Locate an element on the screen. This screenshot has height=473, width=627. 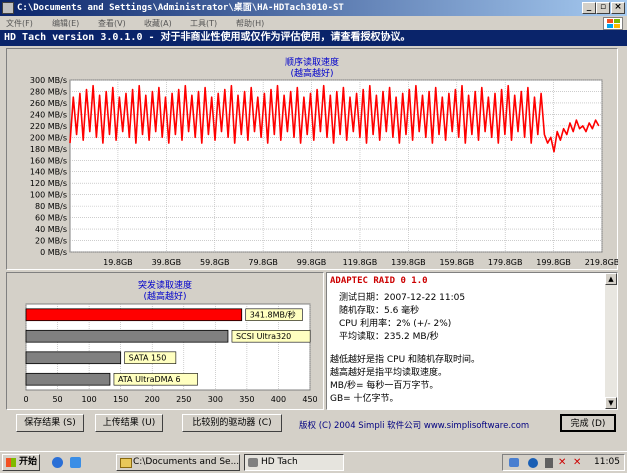
sequential-x-tick-label: 19.8GB is located at coordinates (118, 262).